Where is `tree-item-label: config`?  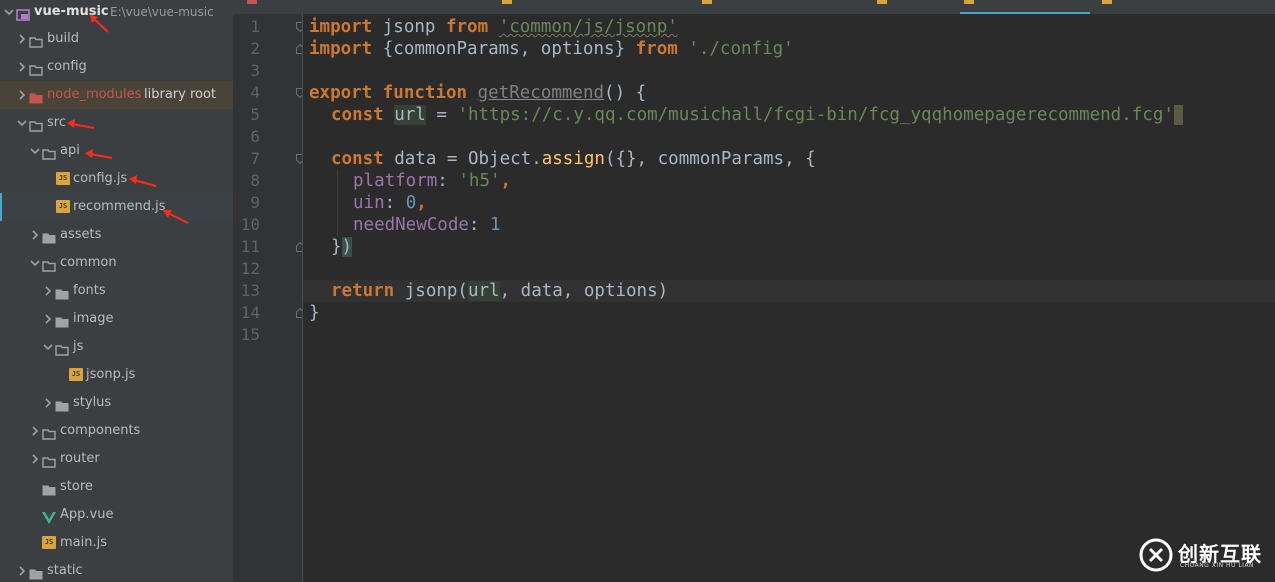
tree-item-label: config is located at coordinates (67, 66).